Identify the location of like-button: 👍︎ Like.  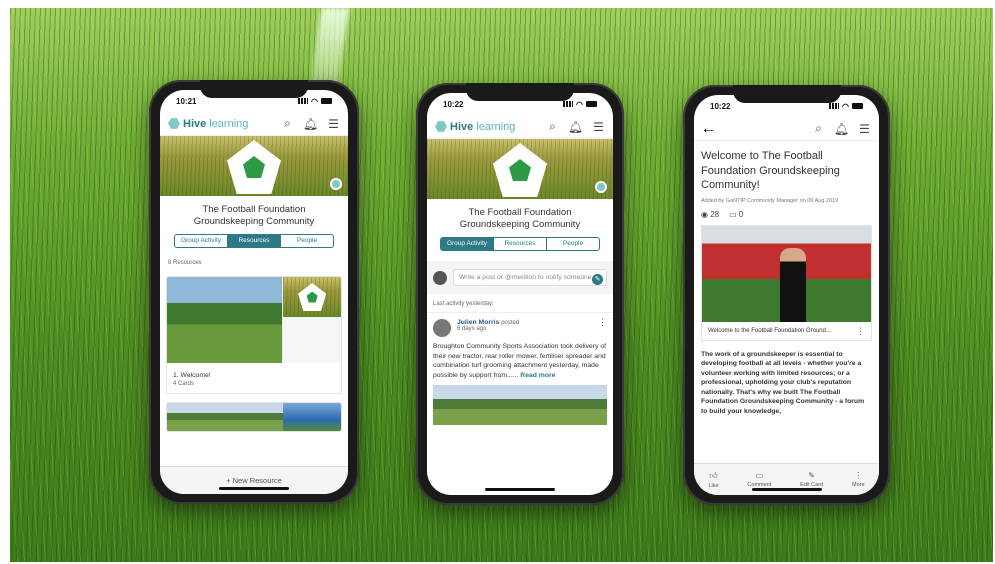
(713, 480).